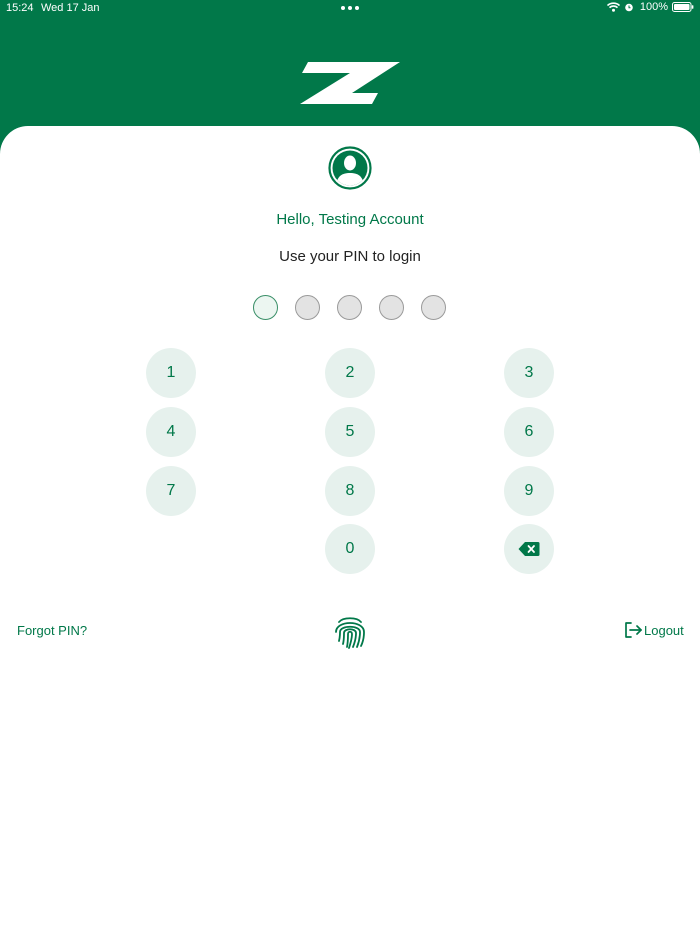  I want to click on wifi-icon, so click(613, 7).